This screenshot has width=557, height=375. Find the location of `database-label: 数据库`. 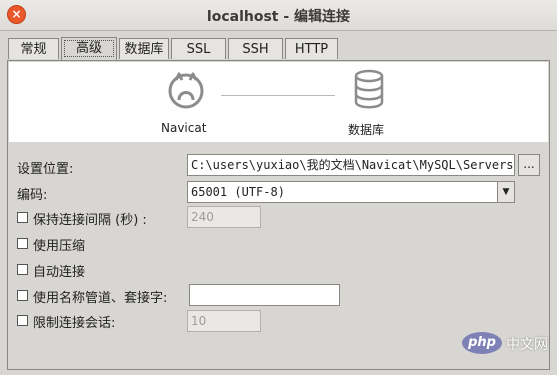

database-label: 数据库 is located at coordinates (366, 130).